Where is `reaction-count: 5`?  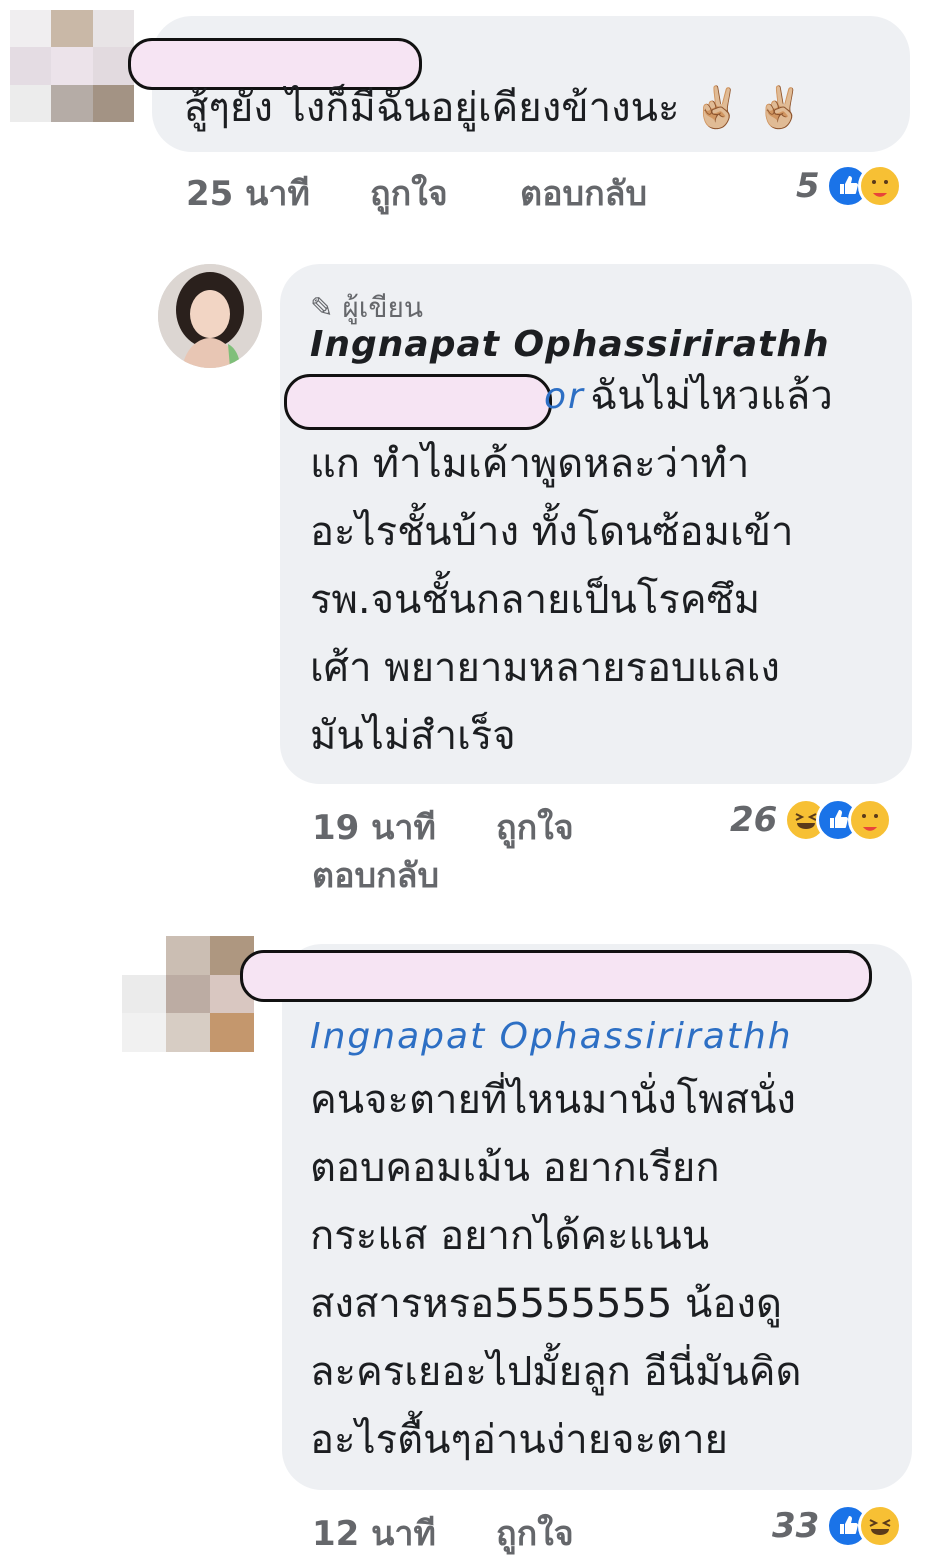
reaction-count: 5 is located at coordinates (808, 186).